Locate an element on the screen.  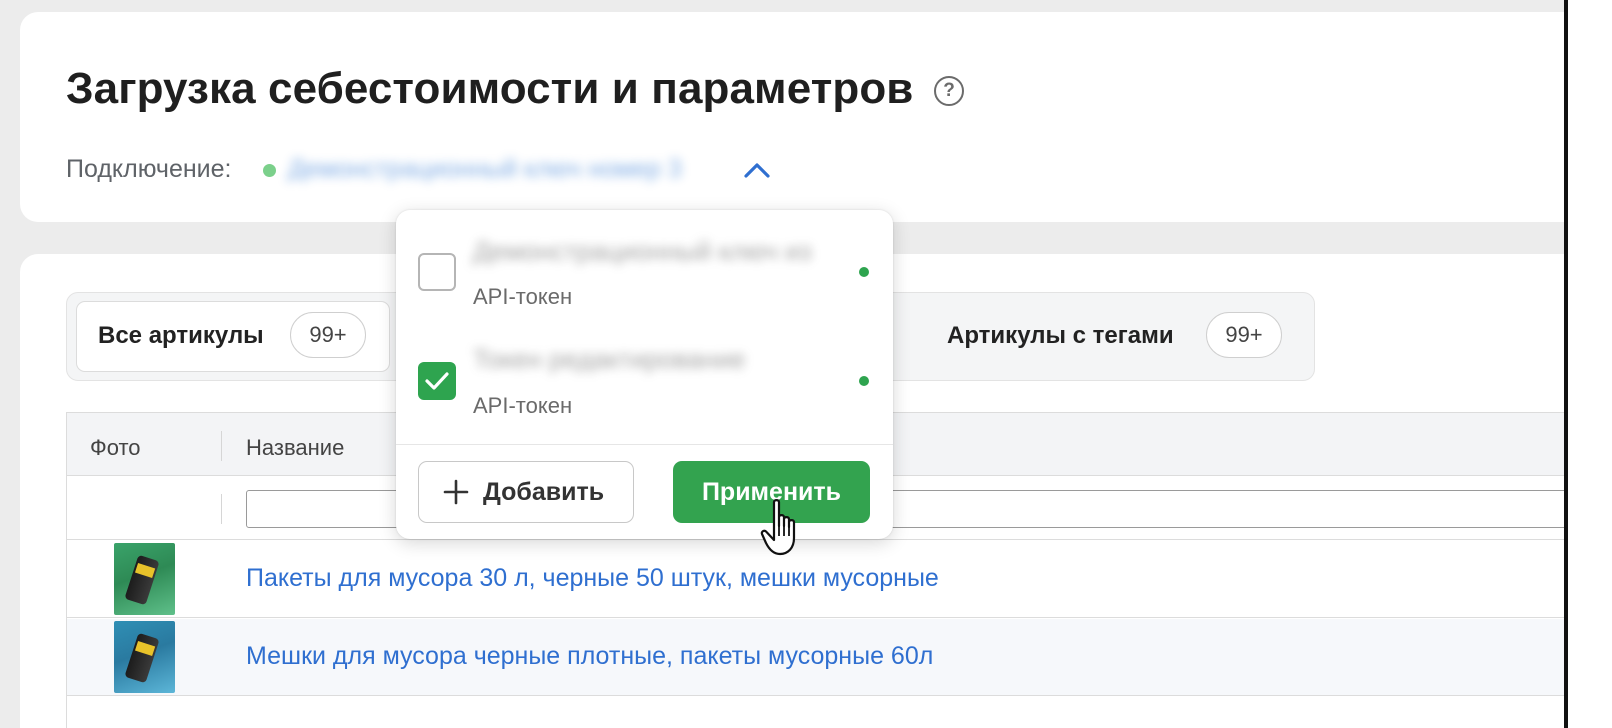
checkmark-icon is located at coordinates (437, 381).